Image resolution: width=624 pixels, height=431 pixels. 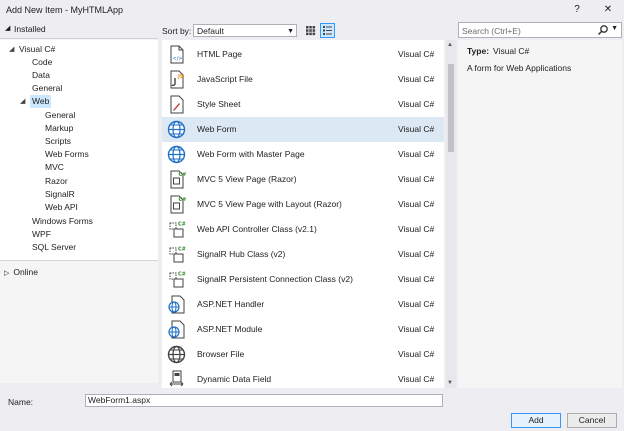 What do you see at coordinates (67, 154) in the screenshot?
I see `tree-node-web-forms: Web Forms` at bounding box center [67, 154].